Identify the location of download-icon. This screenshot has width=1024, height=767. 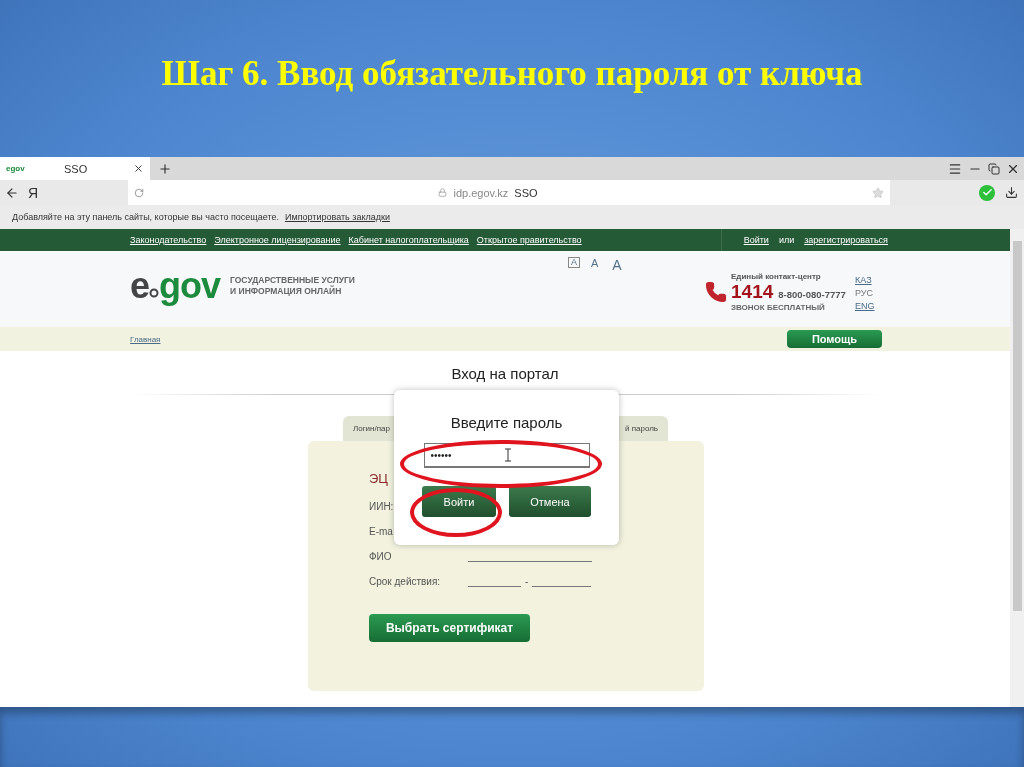
(1011, 192).